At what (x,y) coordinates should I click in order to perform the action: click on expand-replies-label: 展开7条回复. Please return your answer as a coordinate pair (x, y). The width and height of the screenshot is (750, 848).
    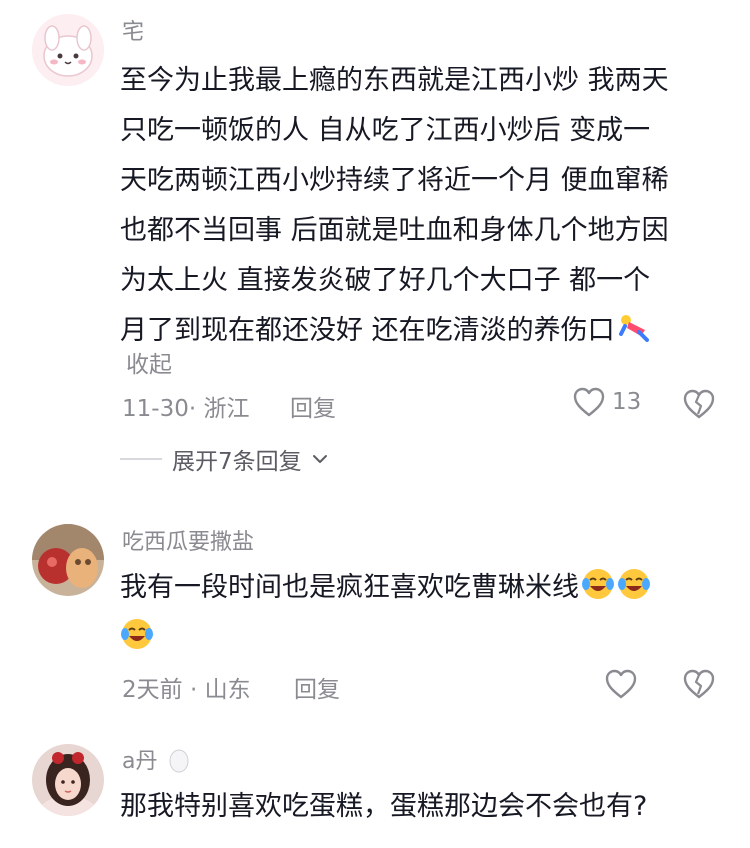
    Looking at the image, I should click on (237, 462).